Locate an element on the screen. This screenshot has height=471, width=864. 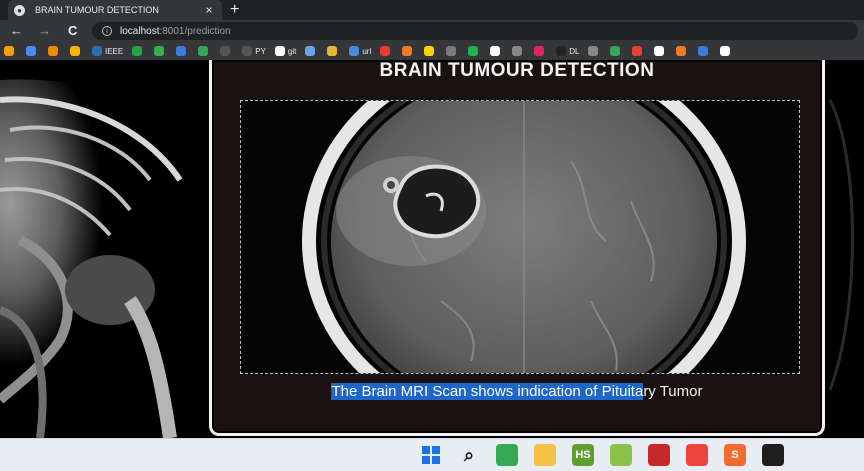
app-s-icon: S is located at coordinates (735, 455).